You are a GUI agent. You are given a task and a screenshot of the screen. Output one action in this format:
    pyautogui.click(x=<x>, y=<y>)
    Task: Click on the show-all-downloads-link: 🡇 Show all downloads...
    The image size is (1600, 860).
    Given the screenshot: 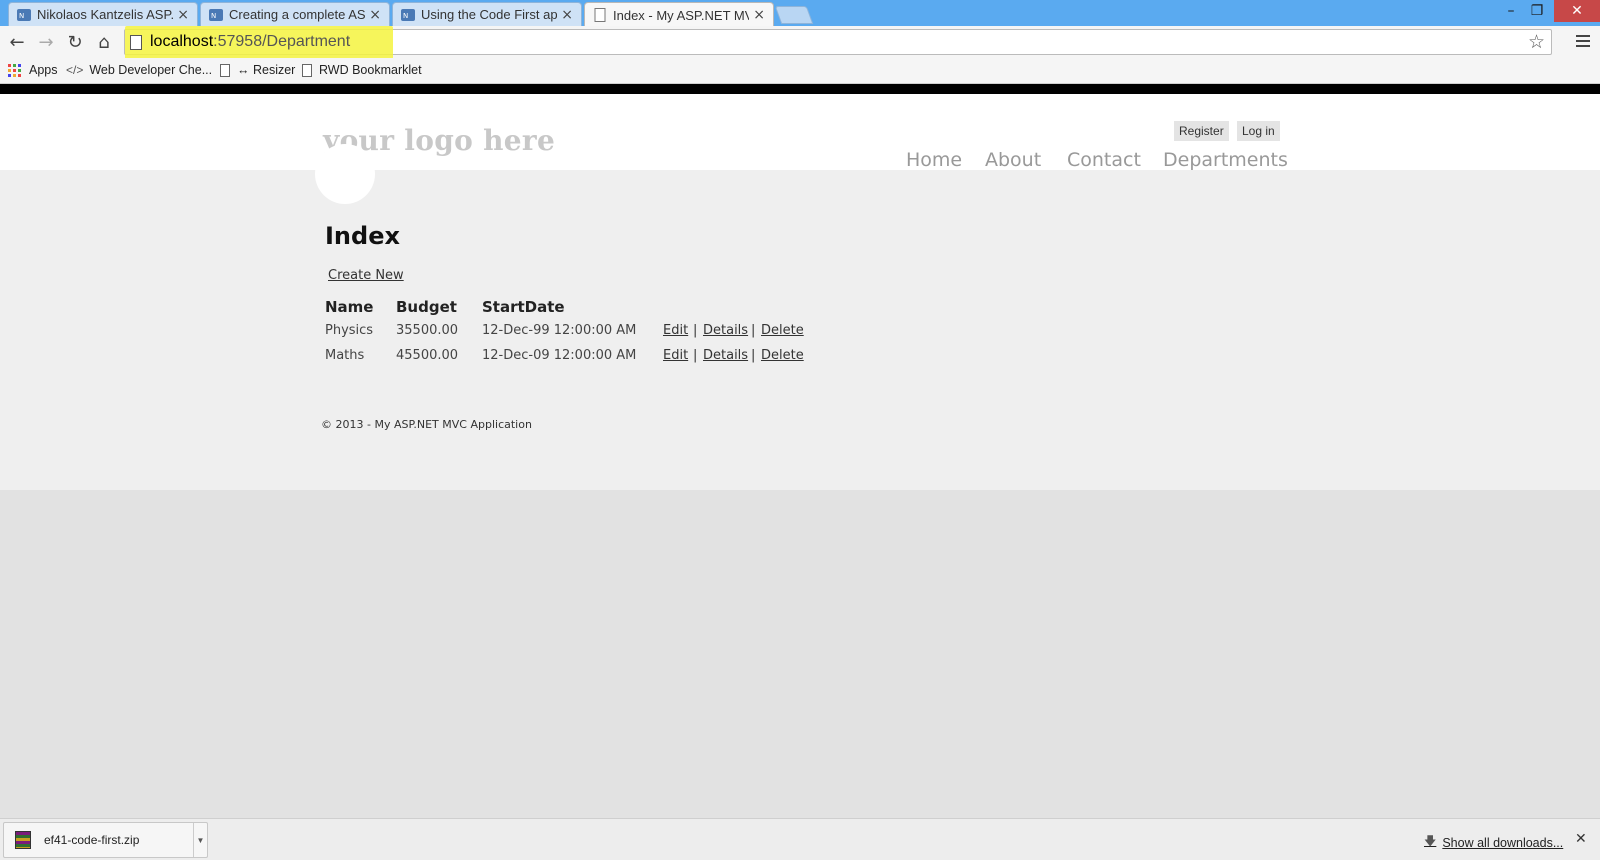 What is the action you would take?
    pyautogui.click(x=1493, y=842)
    